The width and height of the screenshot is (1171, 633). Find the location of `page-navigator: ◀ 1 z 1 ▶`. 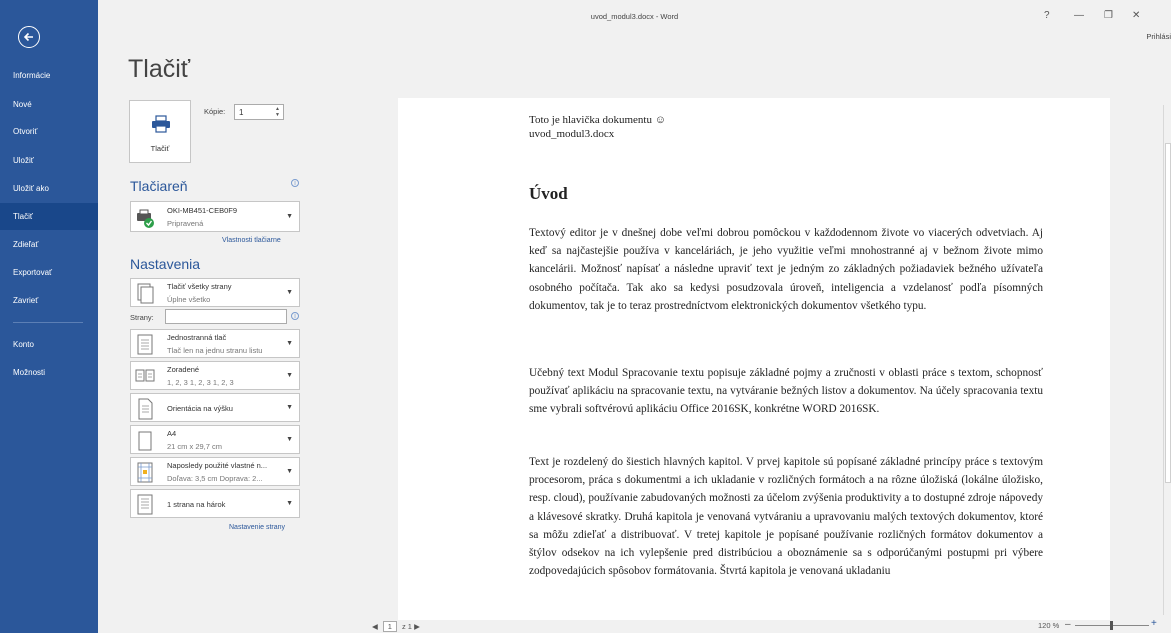

page-navigator: ◀ 1 z 1 ▶ is located at coordinates (396, 626).